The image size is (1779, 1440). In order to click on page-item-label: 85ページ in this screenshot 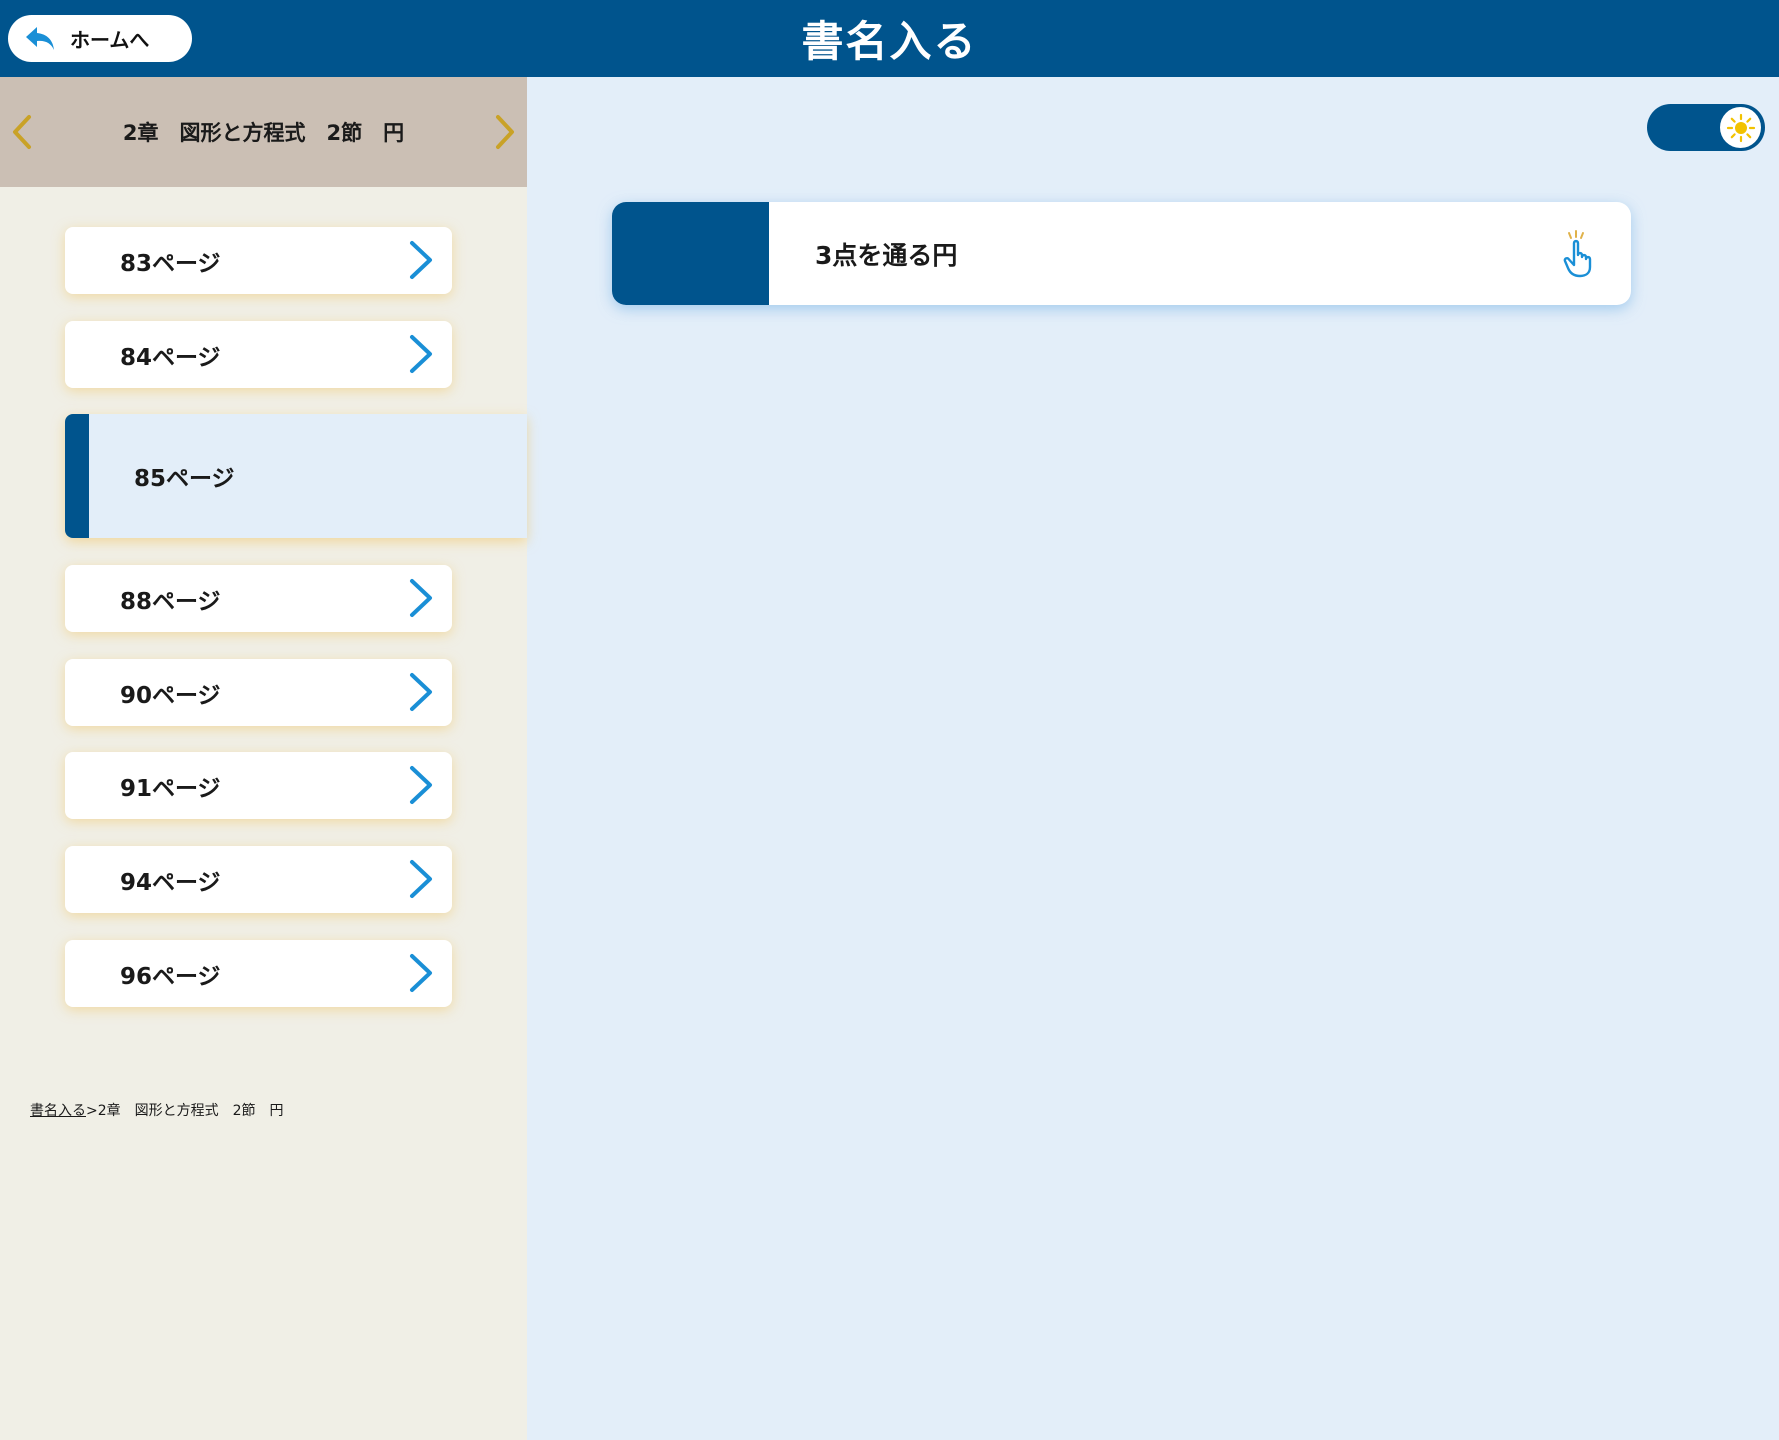, I will do `click(184, 479)`.